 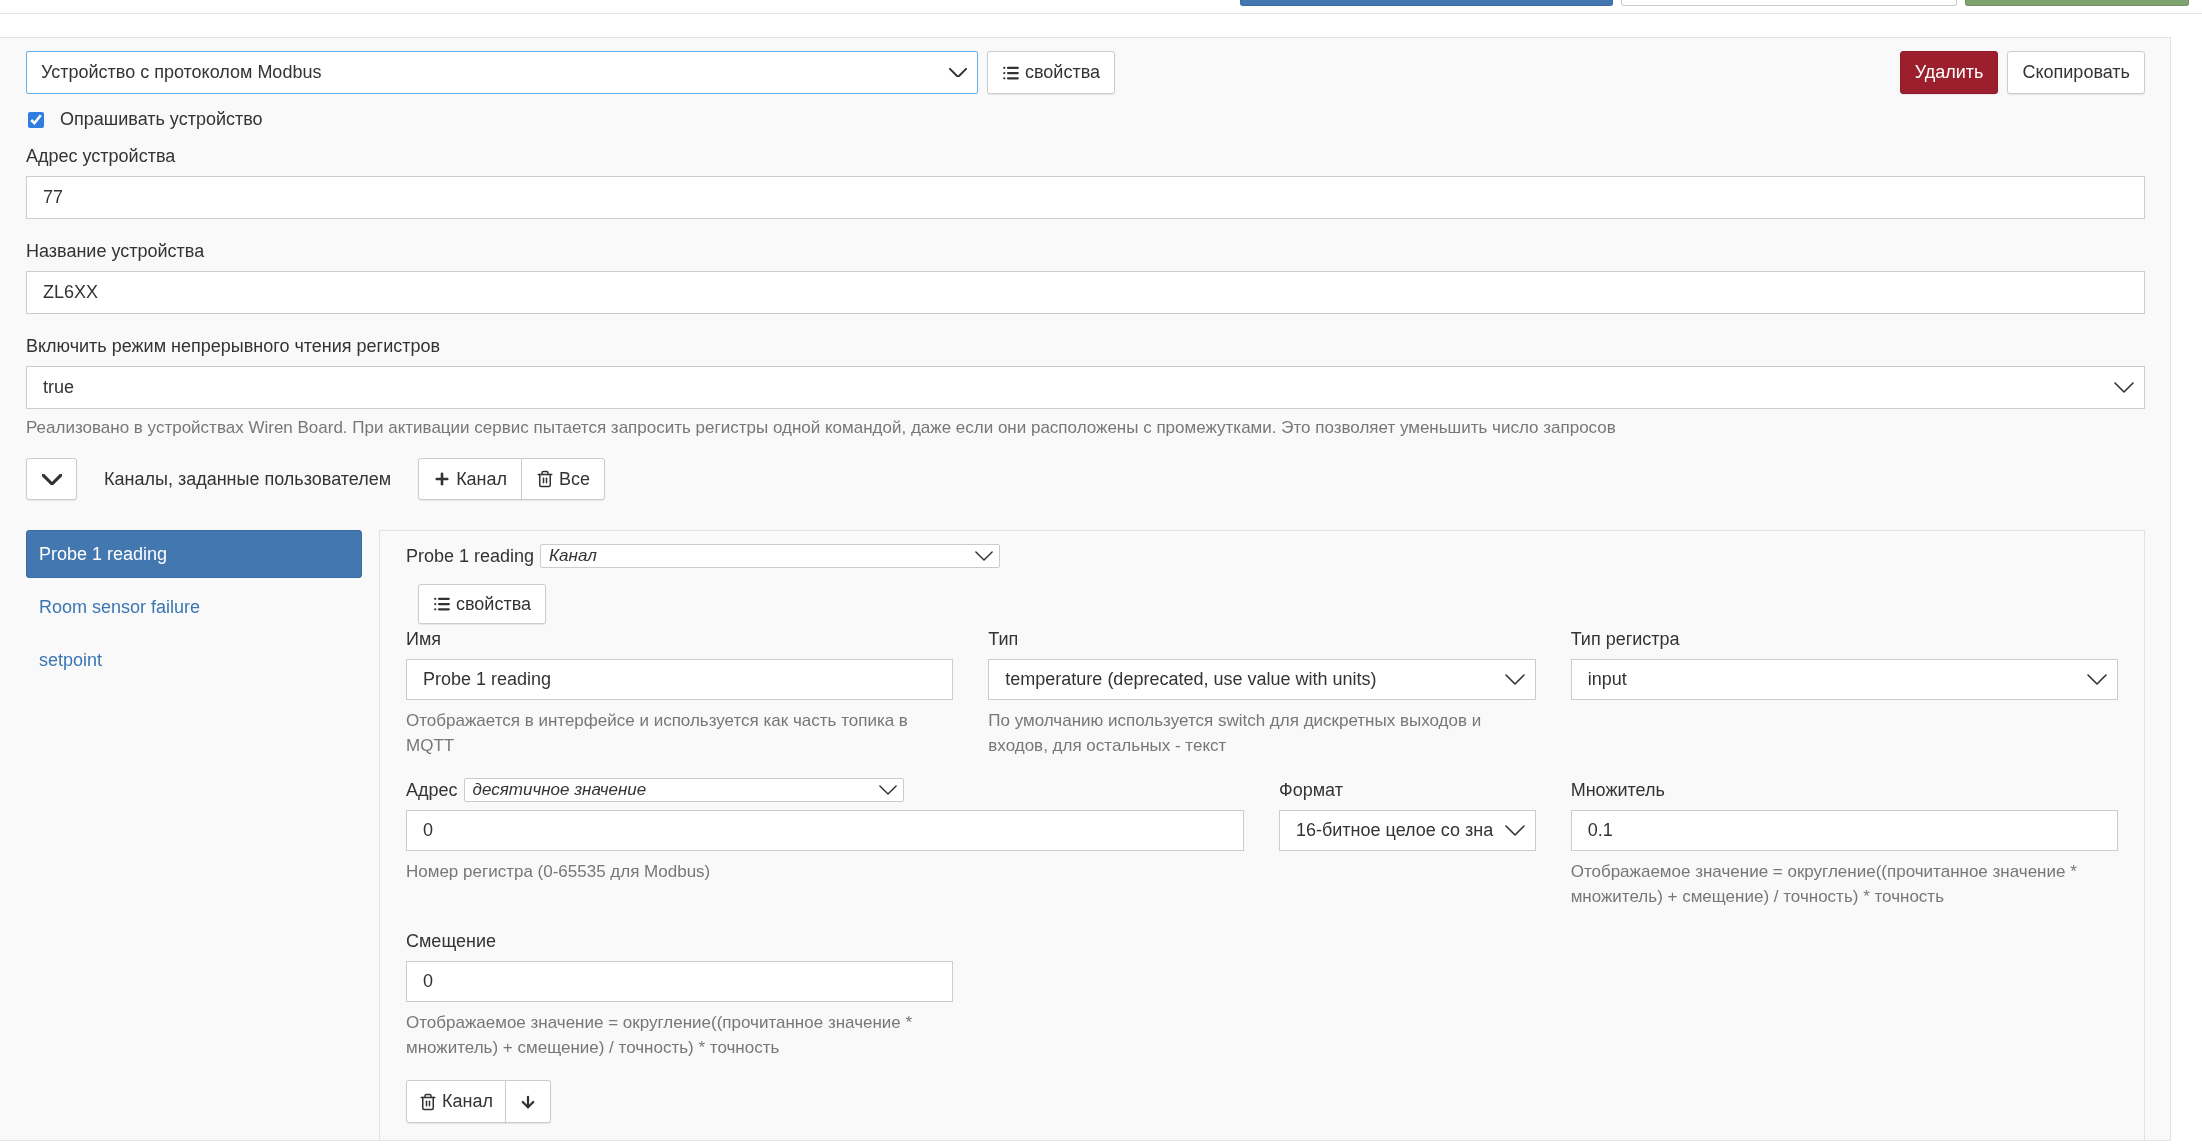 What do you see at coordinates (563, 479) in the screenshot?
I see `delete-all-button: Все` at bounding box center [563, 479].